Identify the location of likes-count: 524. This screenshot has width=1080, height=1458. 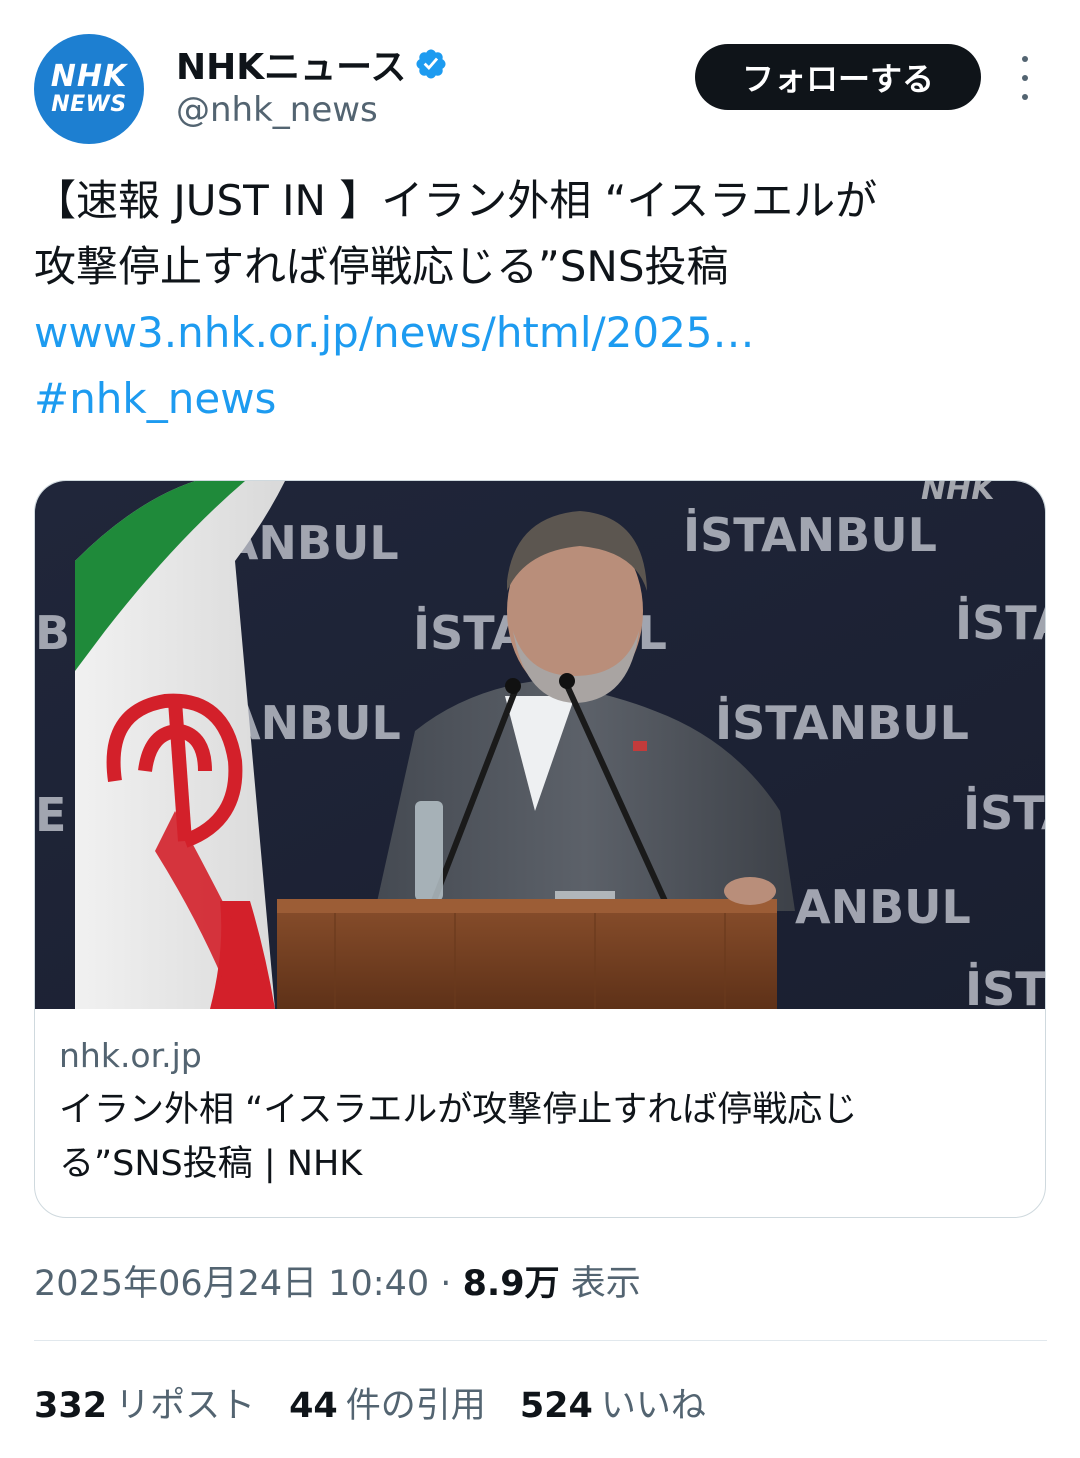
(556, 1406).